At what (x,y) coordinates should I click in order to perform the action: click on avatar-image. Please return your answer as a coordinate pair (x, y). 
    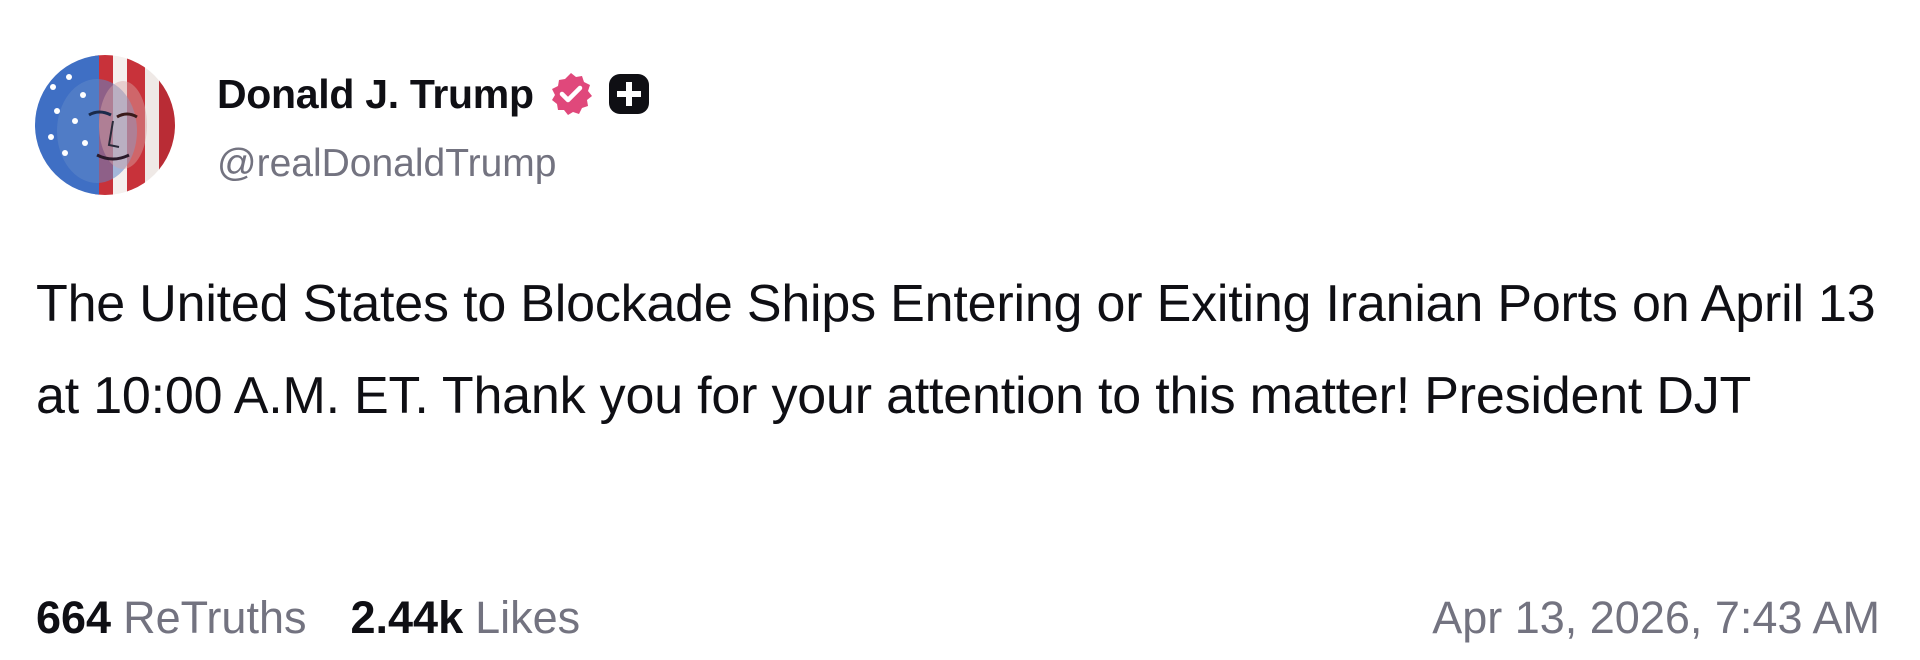
    Looking at the image, I should click on (105, 125).